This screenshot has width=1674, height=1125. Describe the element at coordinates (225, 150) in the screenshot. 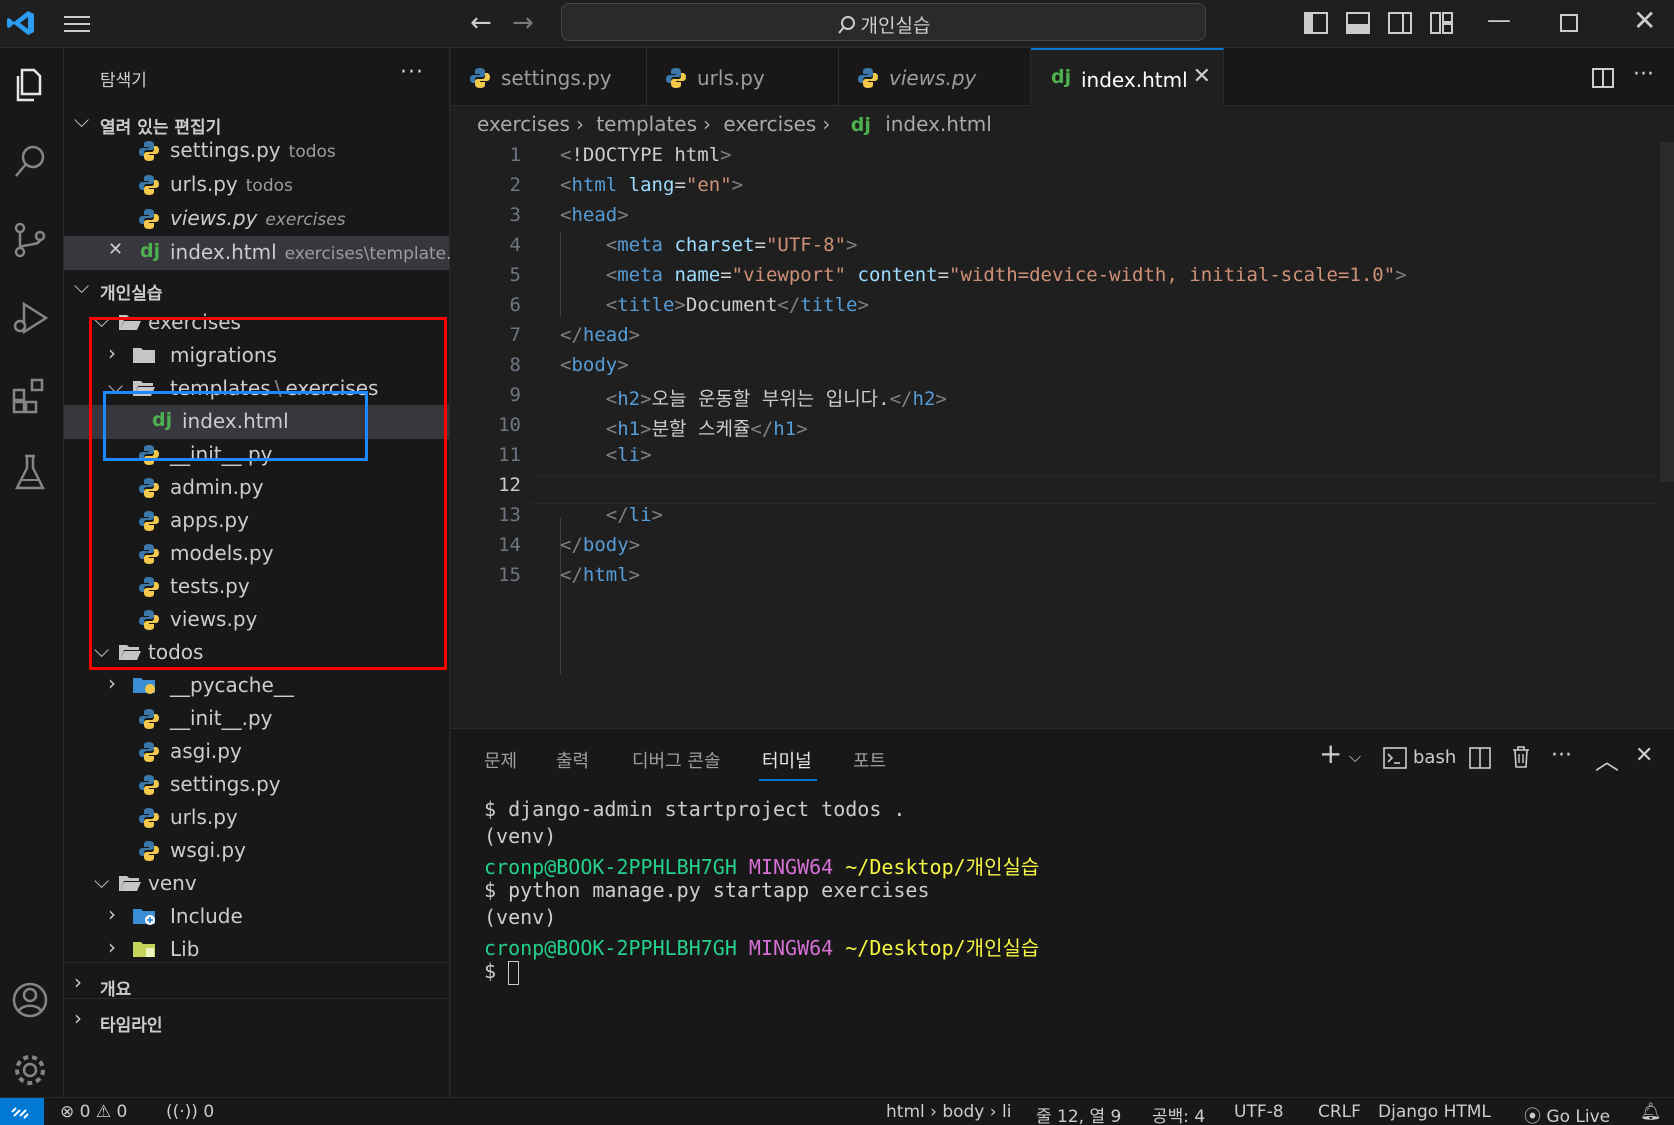

I see `open-editor-name: settings.py` at that location.